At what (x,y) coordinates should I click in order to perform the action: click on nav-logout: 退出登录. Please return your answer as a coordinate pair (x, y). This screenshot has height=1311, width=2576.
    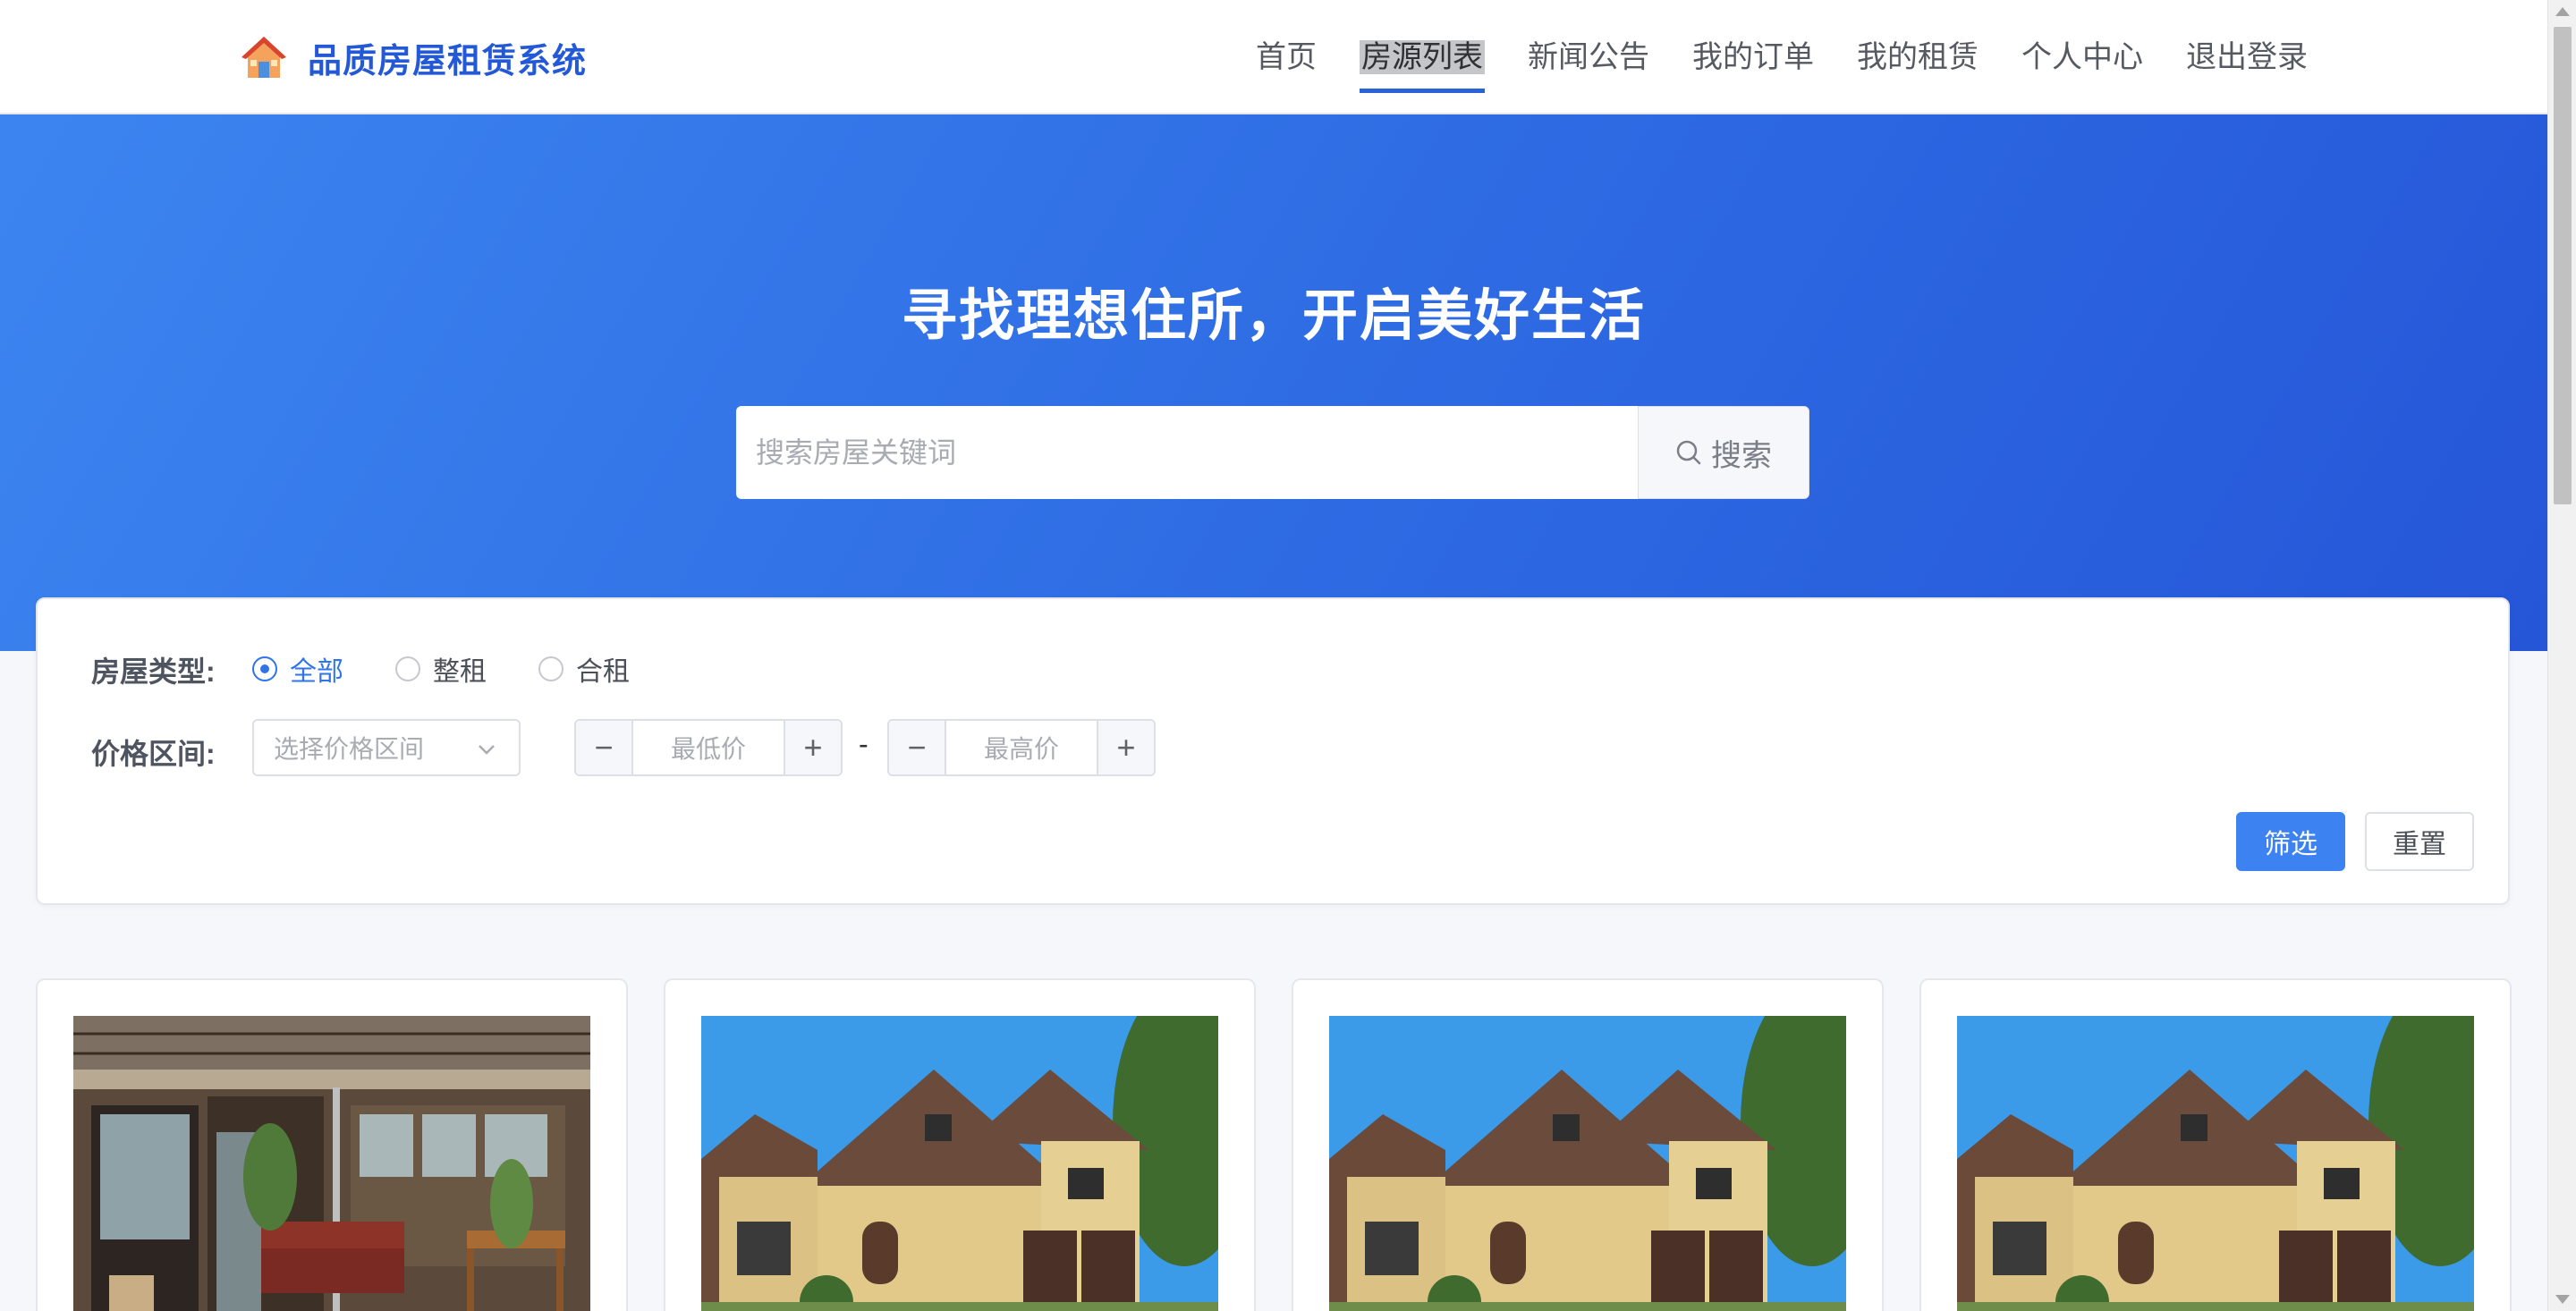
    Looking at the image, I should click on (2247, 64).